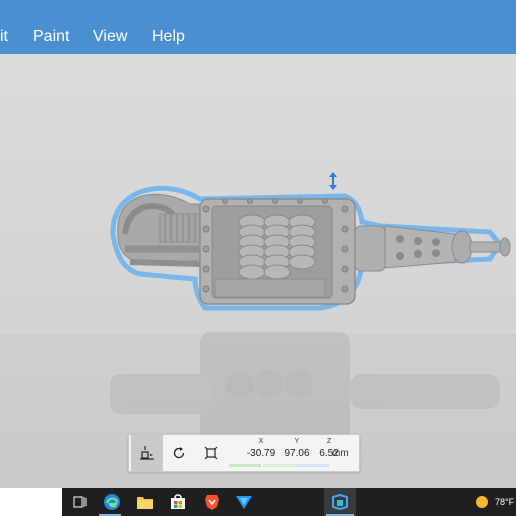 The height and width of the screenshot is (516, 516). What do you see at coordinates (4, 37) in the screenshot?
I see `menu-edit: it` at bounding box center [4, 37].